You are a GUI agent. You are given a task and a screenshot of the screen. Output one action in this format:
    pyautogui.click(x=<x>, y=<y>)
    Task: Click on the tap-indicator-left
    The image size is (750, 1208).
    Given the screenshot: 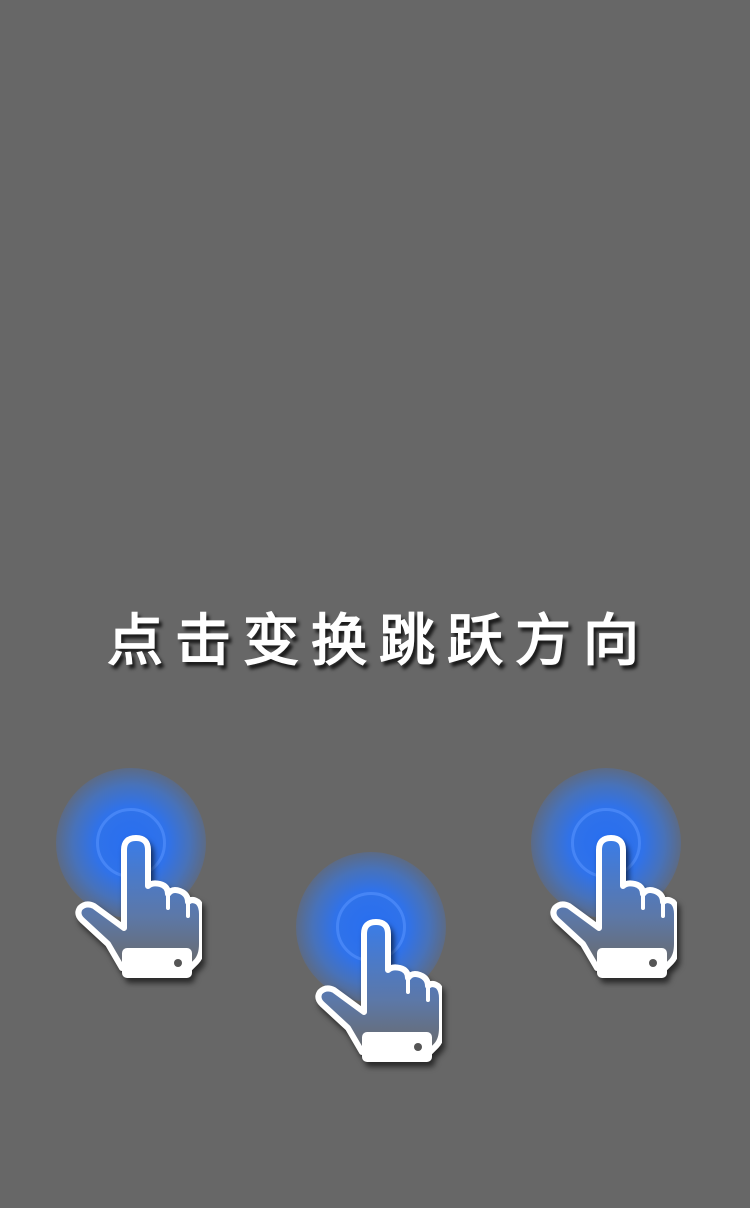 What is the action you would take?
    pyautogui.click(x=150, y=880)
    